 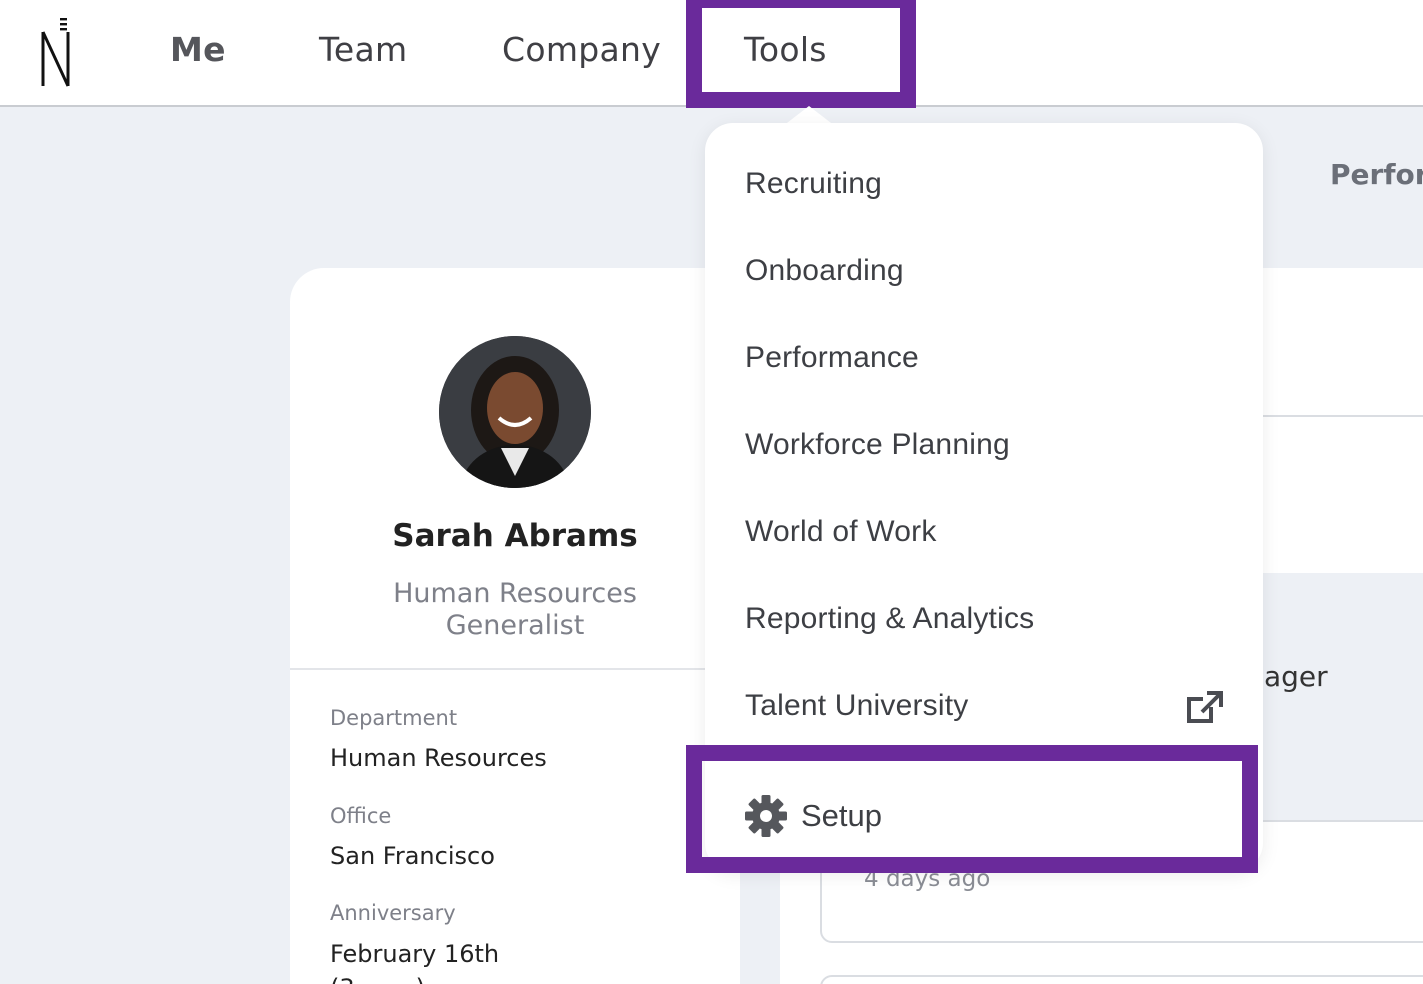 I want to click on menu-item-onboarding: Onboarding, so click(x=824, y=271).